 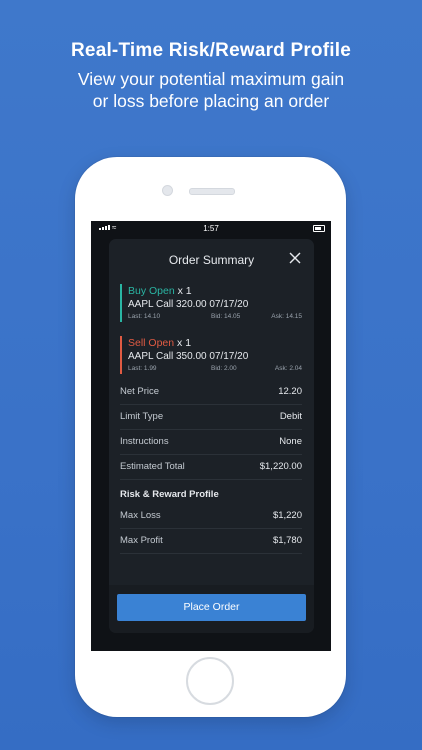 I want to click on leg-bid-price: Bid: 2.00, so click(x=224, y=368).